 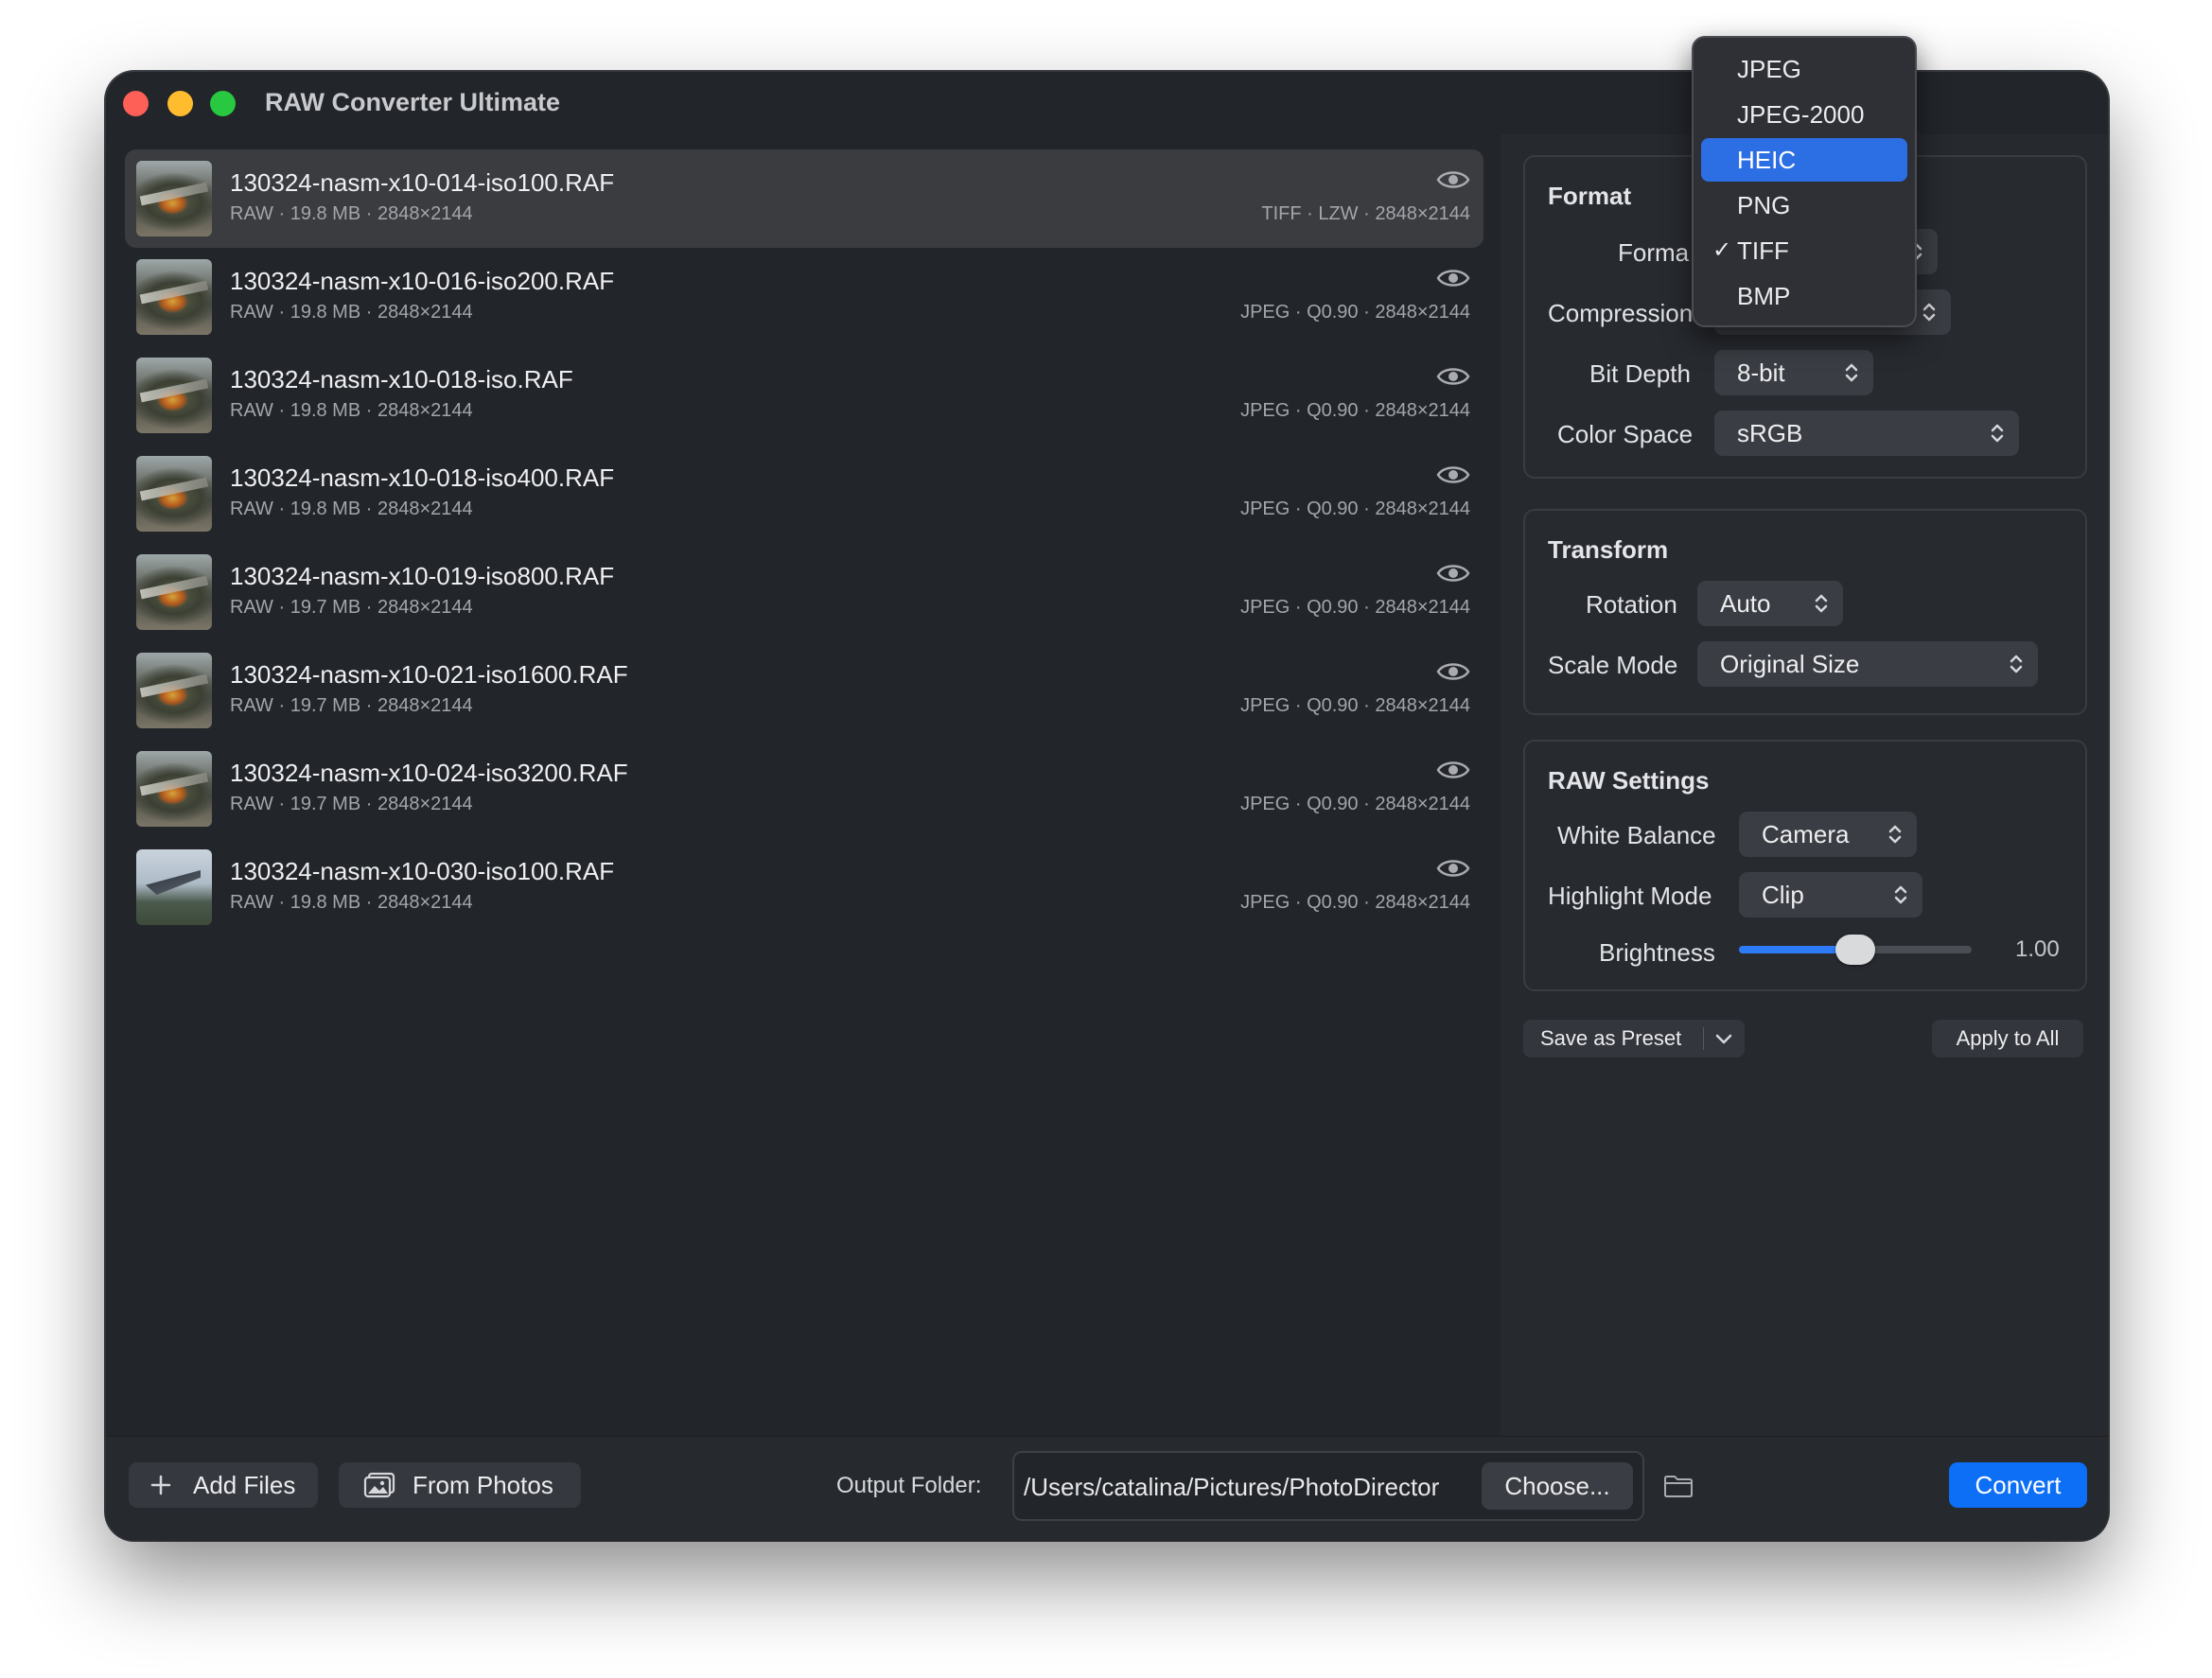 What do you see at coordinates (423, 281) in the screenshot?
I see `file-name: 130324-nasm-x10-016-iso200.RAF` at bounding box center [423, 281].